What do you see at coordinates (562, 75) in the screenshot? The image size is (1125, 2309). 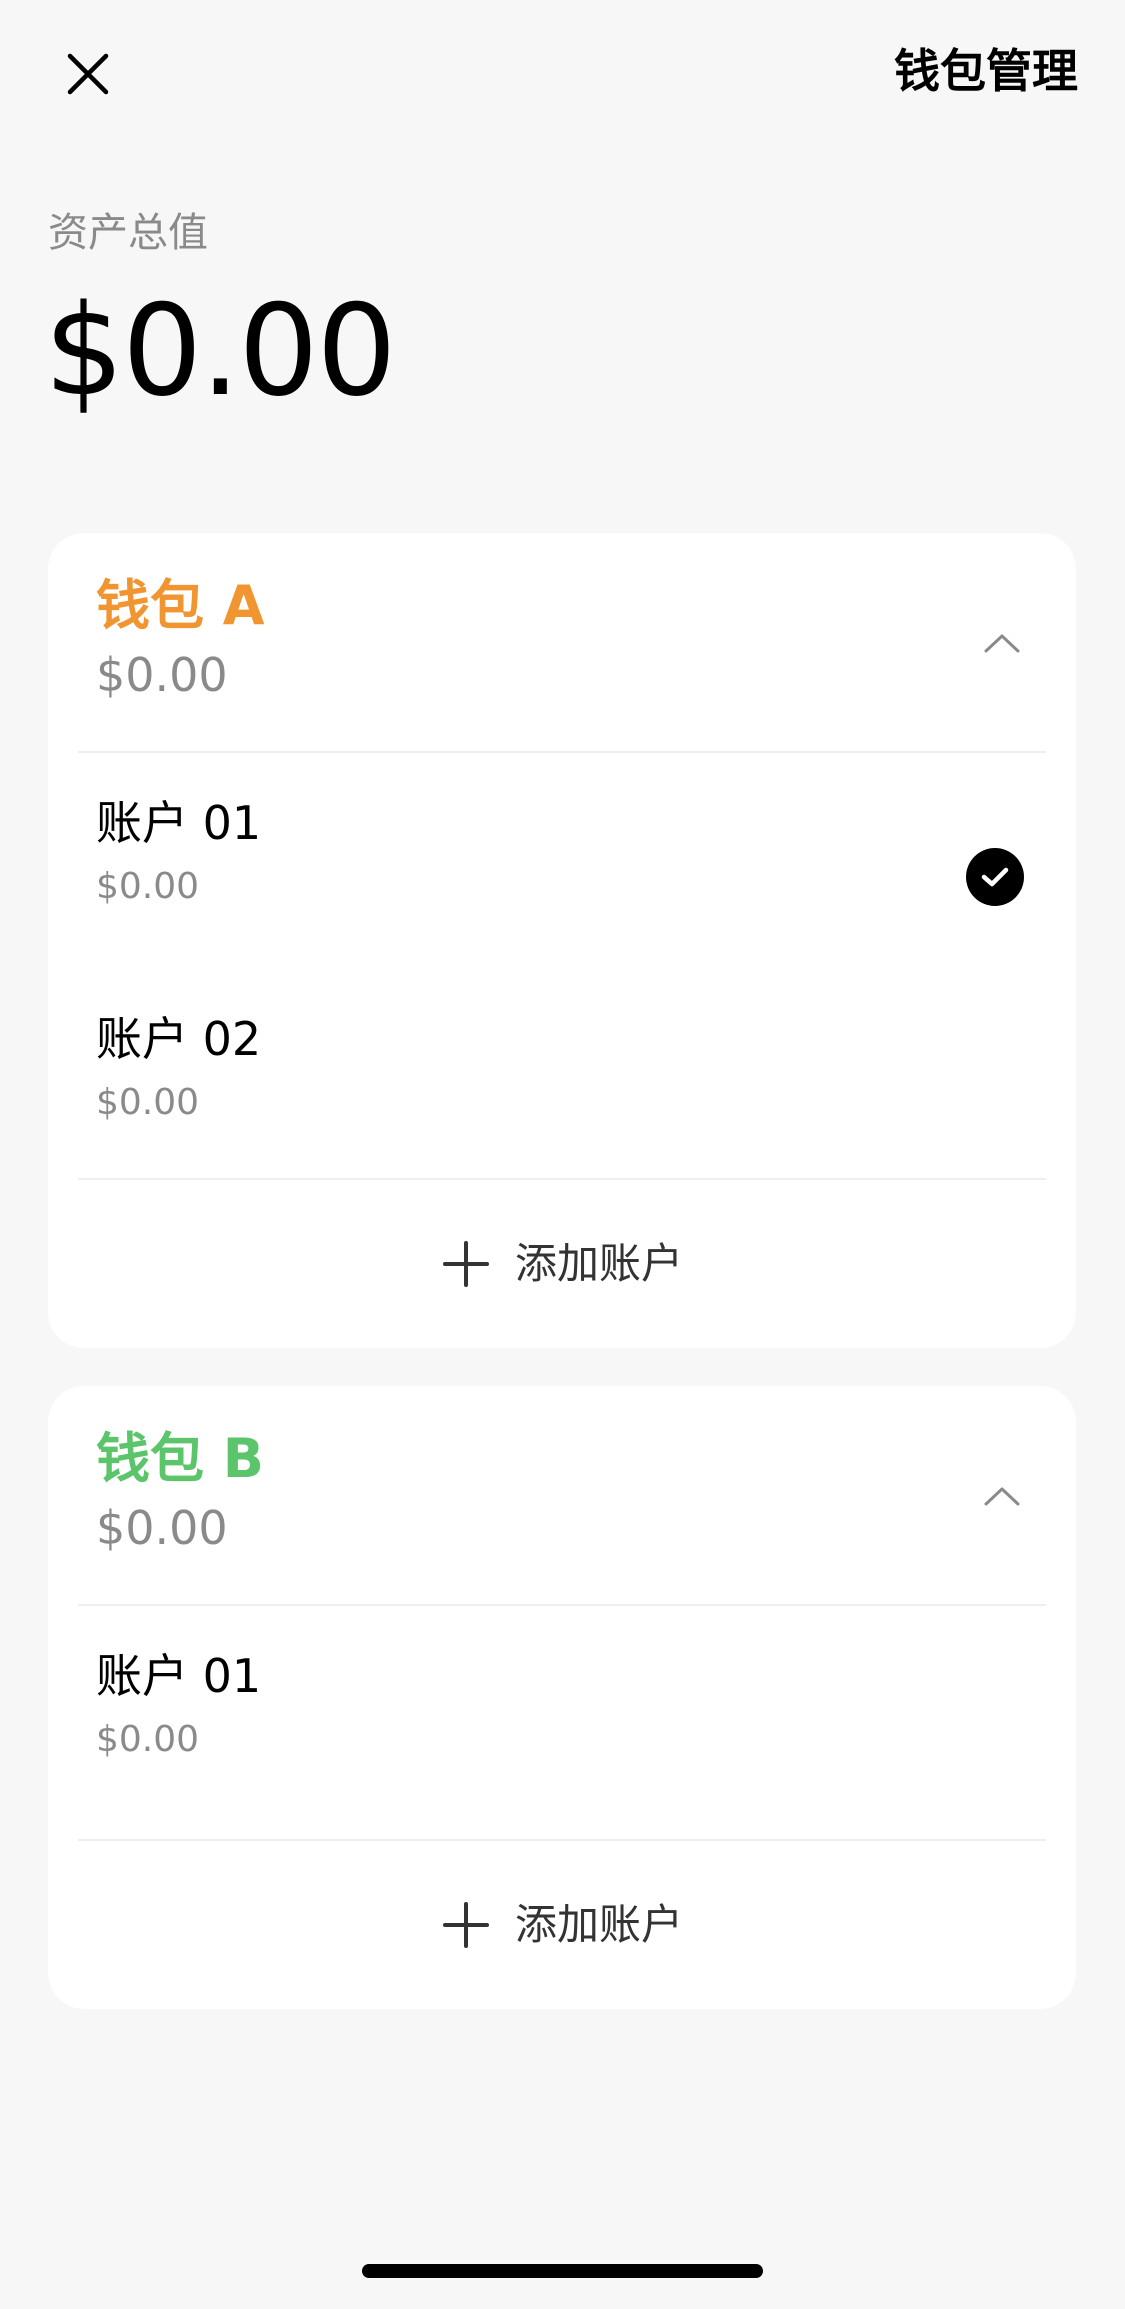 I see `top-bar: 钱包管理` at bounding box center [562, 75].